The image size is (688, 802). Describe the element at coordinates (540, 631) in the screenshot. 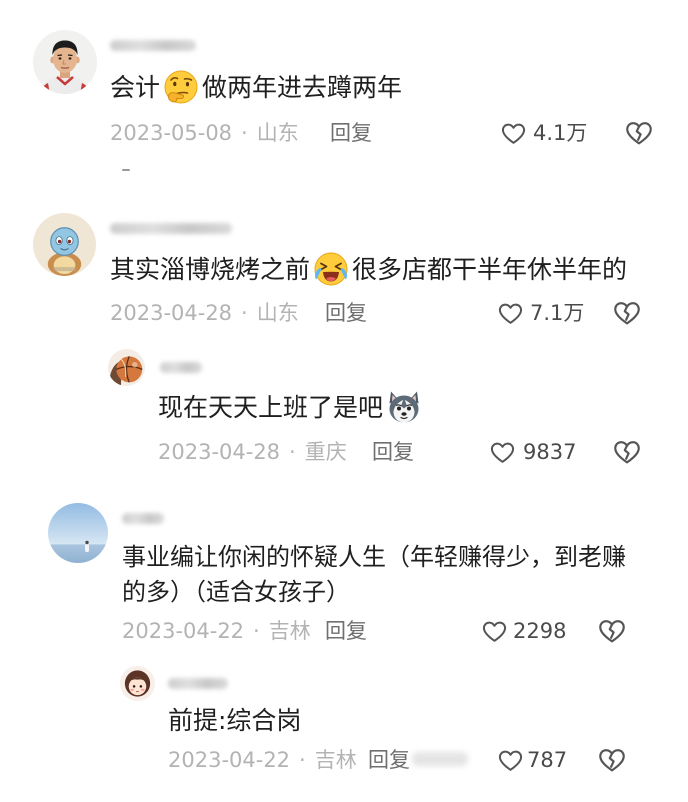

I see `like-count: 2298` at that location.